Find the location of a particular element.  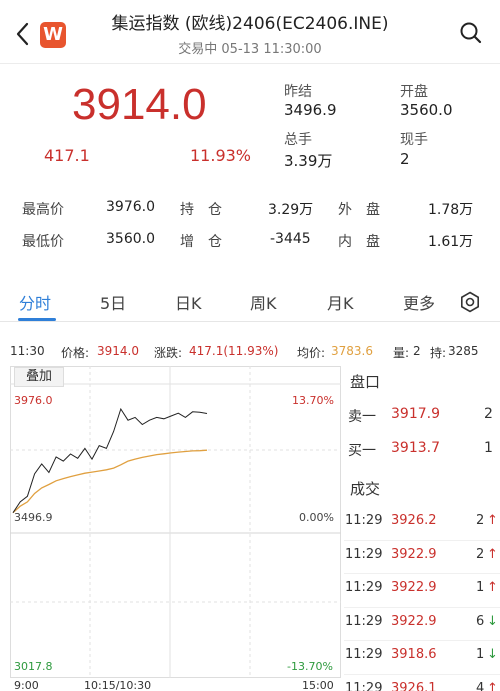

outer-label: 外 盘 is located at coordinates (359, 210).